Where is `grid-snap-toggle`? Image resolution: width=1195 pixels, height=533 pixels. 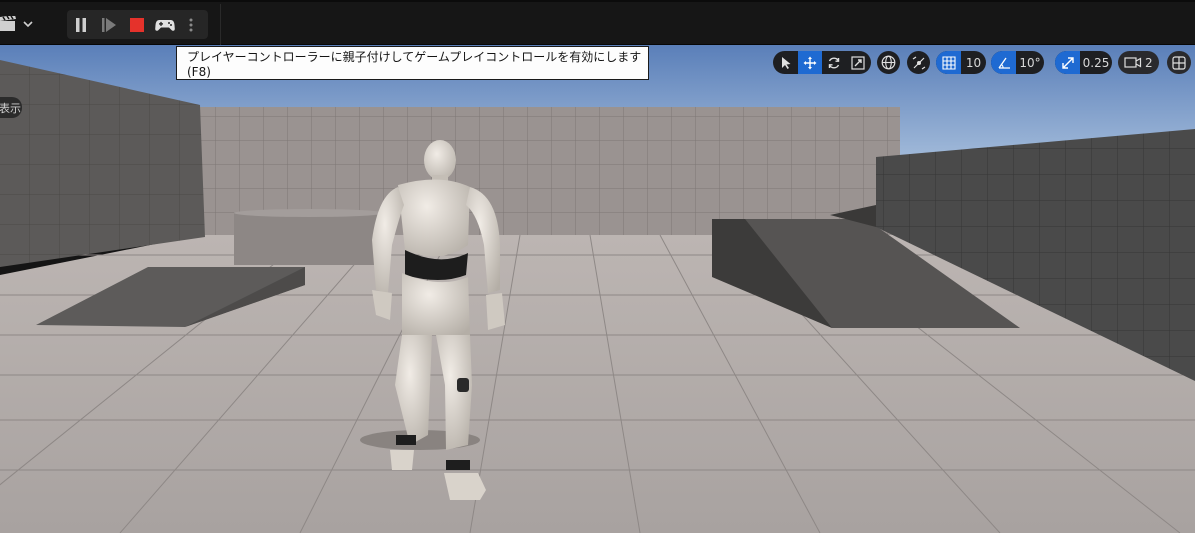
grid-snap-toggle is located at coordinates (948, 62).